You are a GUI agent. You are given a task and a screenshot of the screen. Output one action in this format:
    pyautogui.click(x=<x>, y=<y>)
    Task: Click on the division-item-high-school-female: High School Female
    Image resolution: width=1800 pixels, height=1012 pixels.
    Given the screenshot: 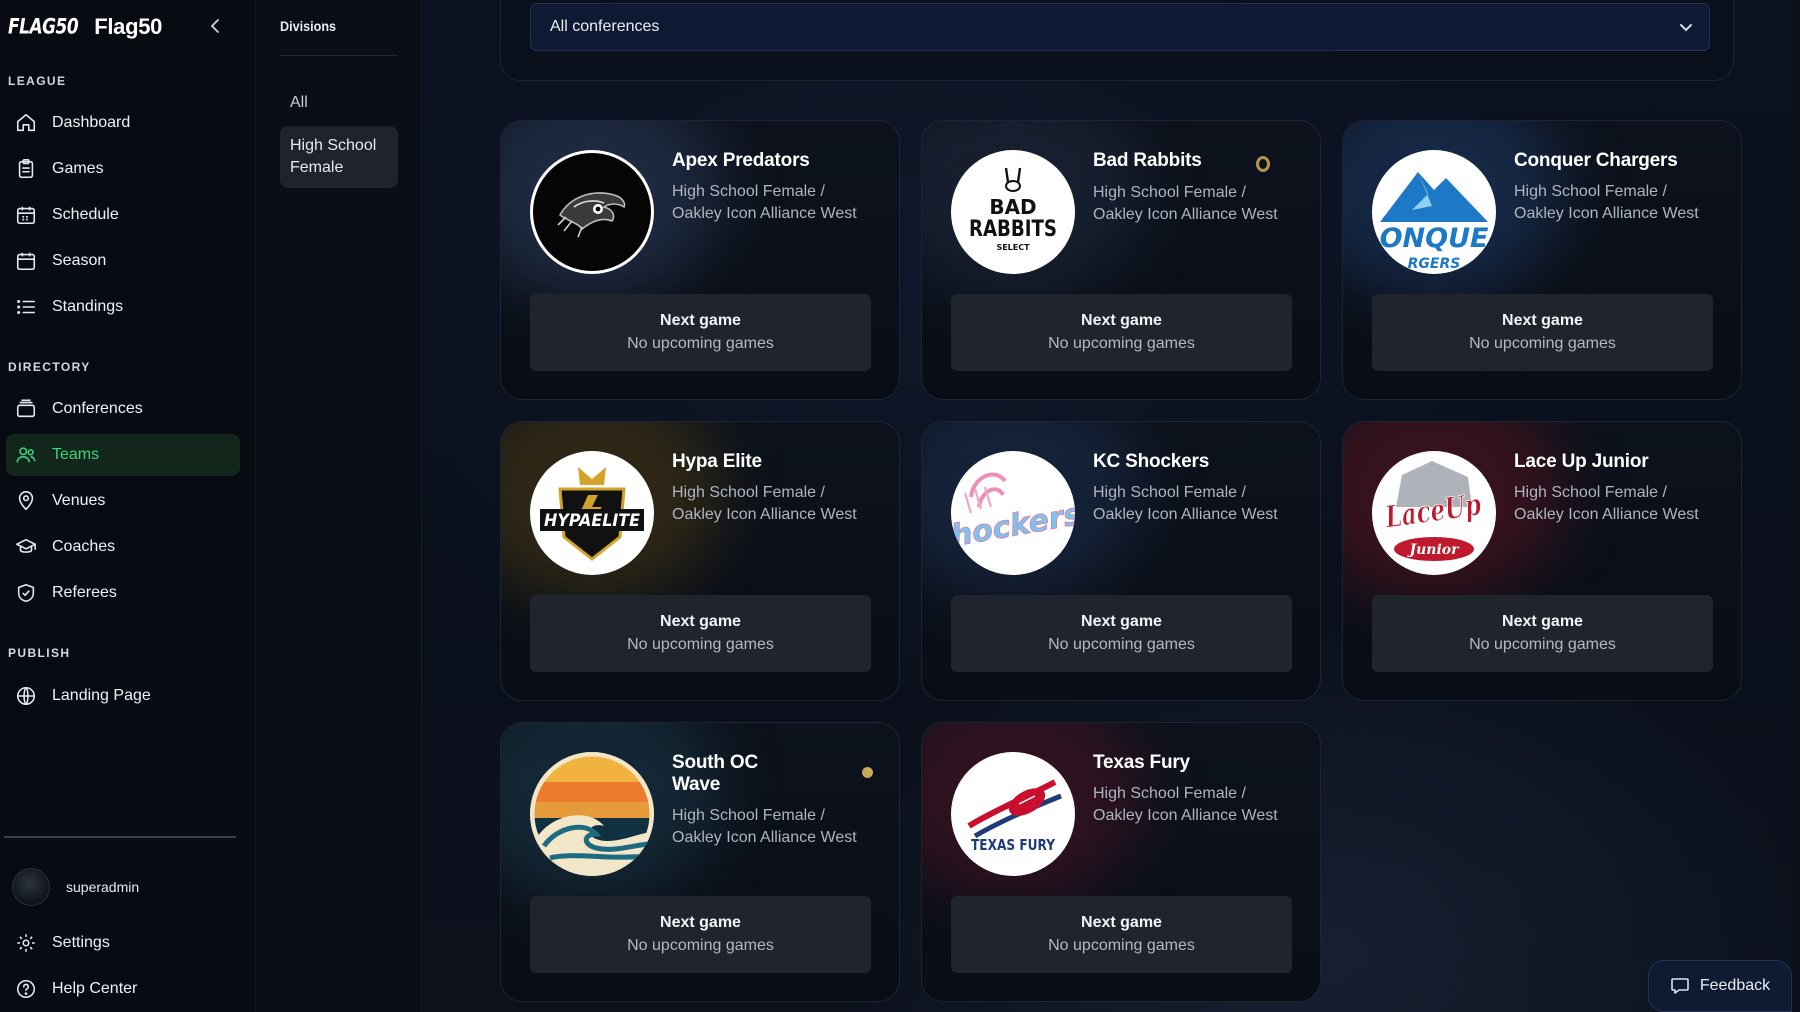 What is the action you would take?
    pyautogui.click(x=339, y=157)
    